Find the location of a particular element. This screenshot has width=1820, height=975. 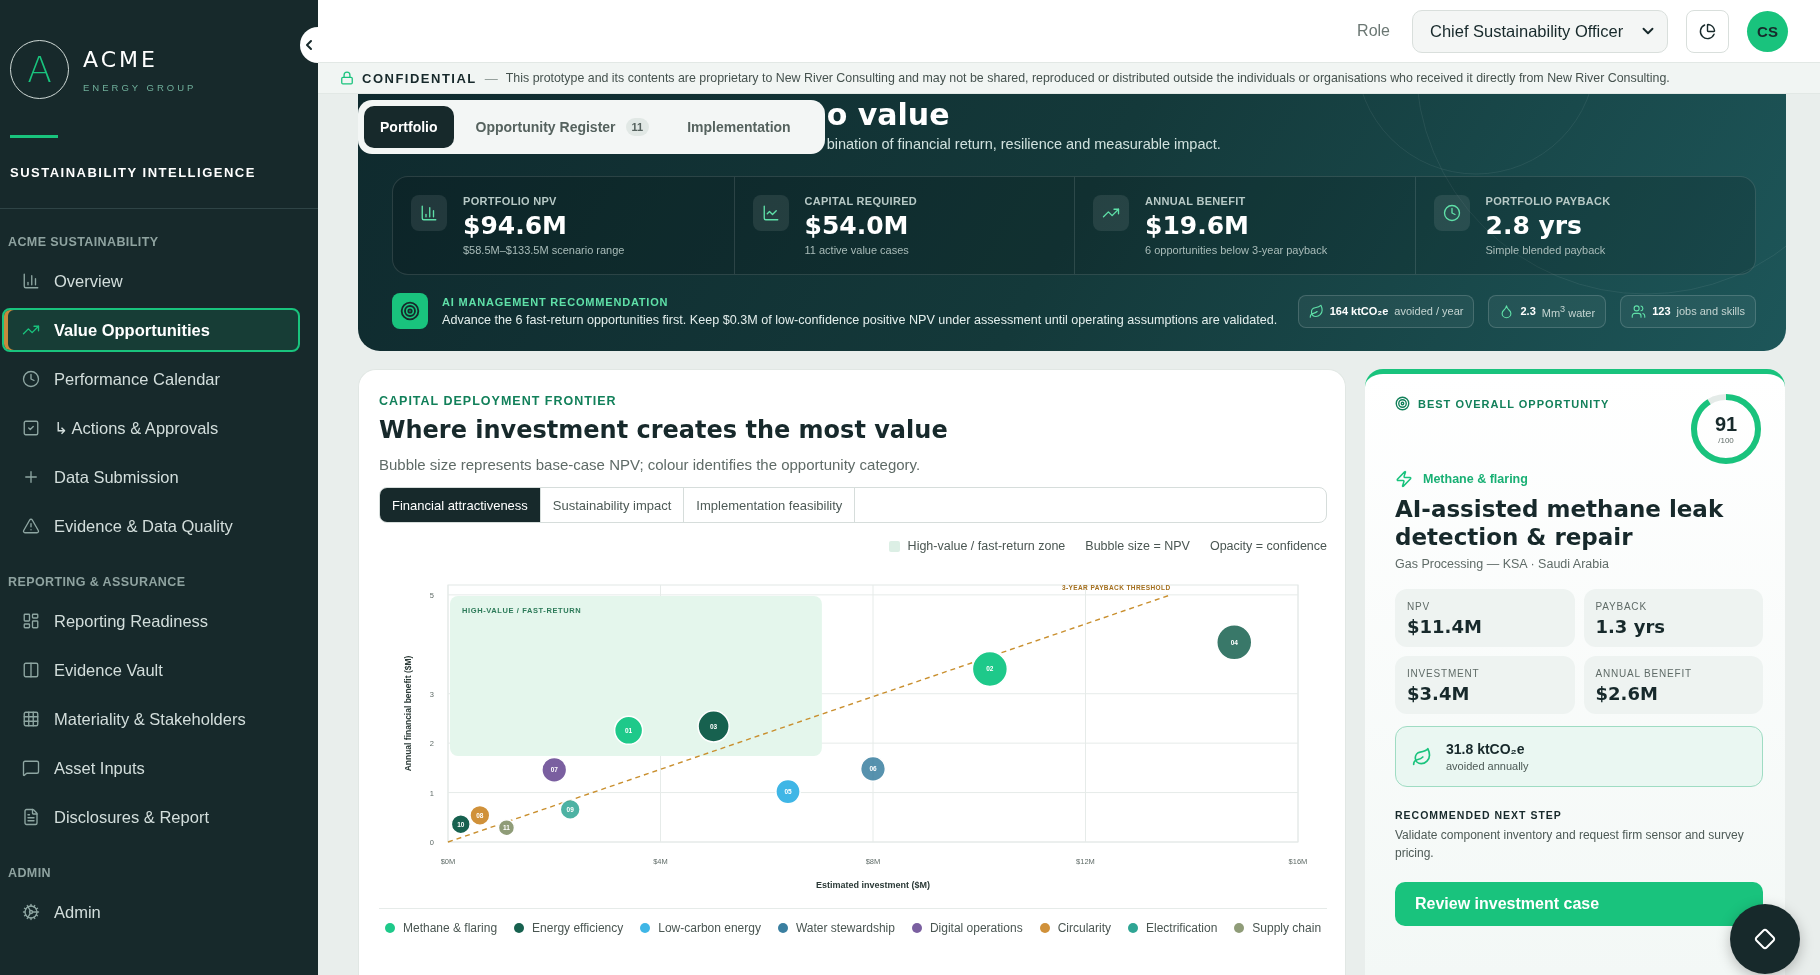

opportunity-title: AI-assisted methane leak detection & repair is located at coordinates (1560, 524).